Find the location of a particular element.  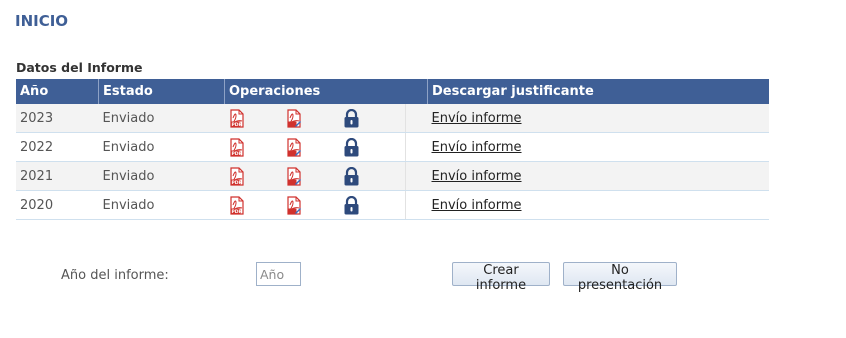

row-year: 2023 is located at coordinates (57, 118).